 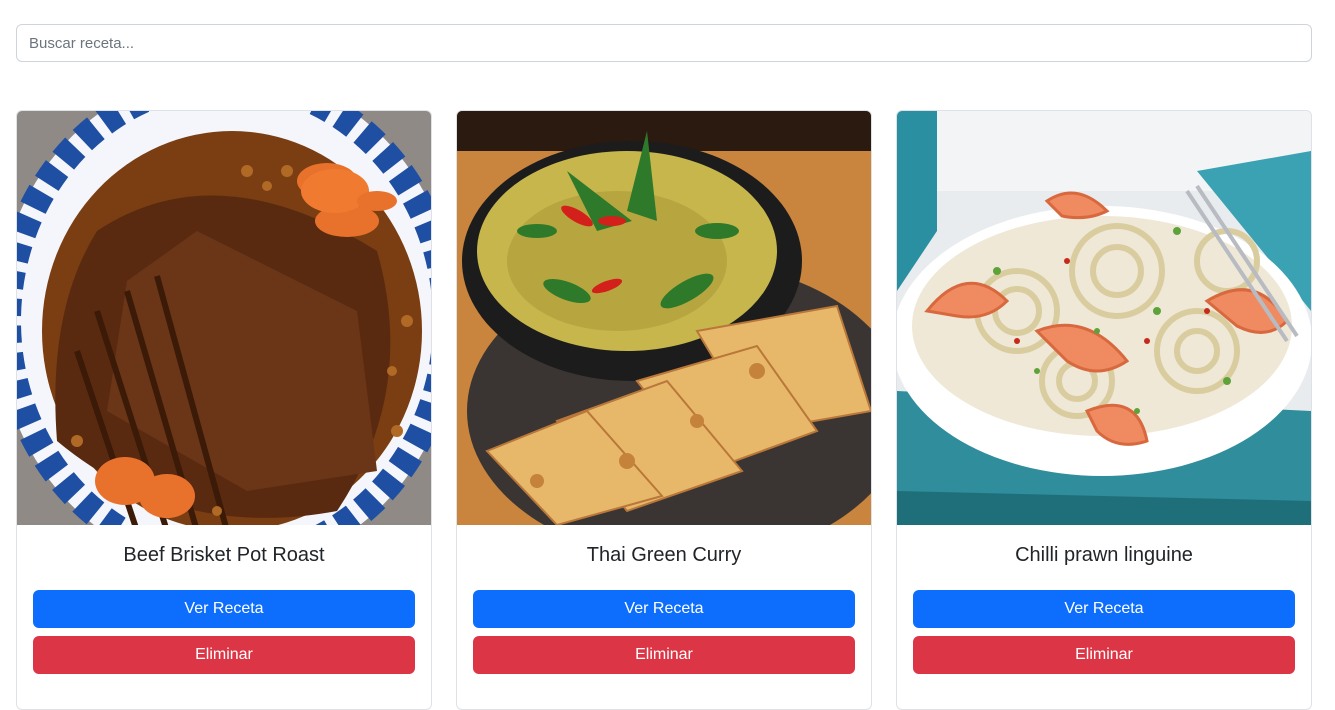 I want to click on recipe-title: Thai Green Curry, so click(x=664, y=555).